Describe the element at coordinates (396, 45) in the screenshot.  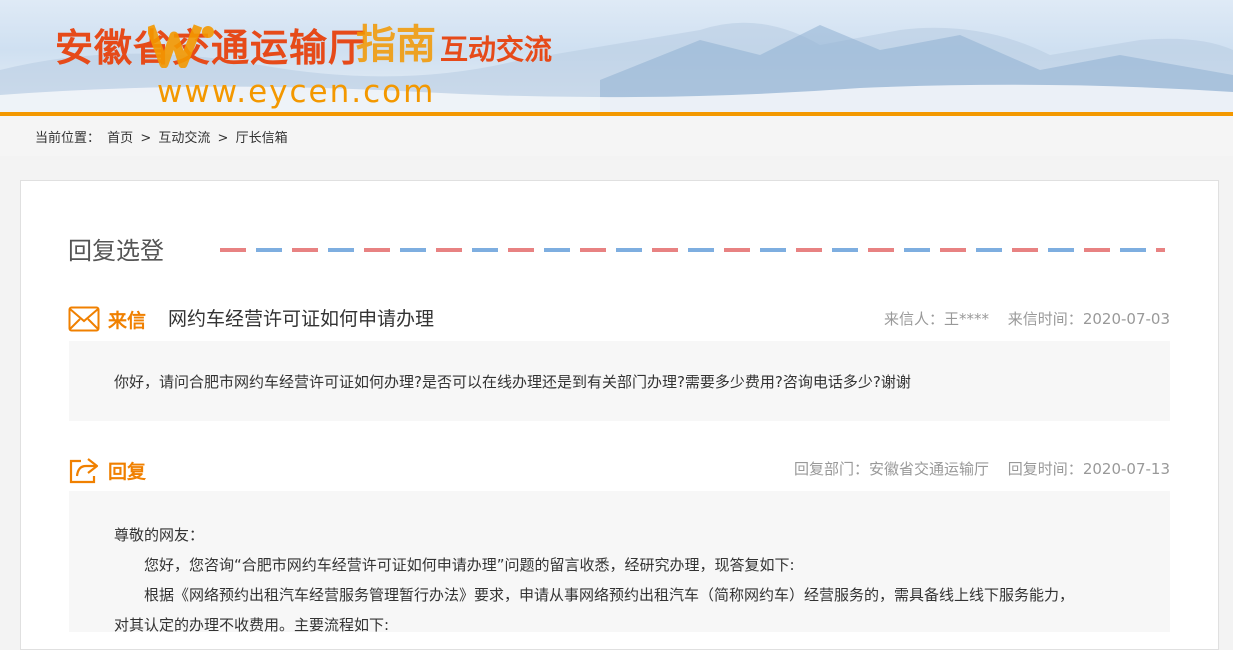
I see `watermark-text: 指南` at that location.